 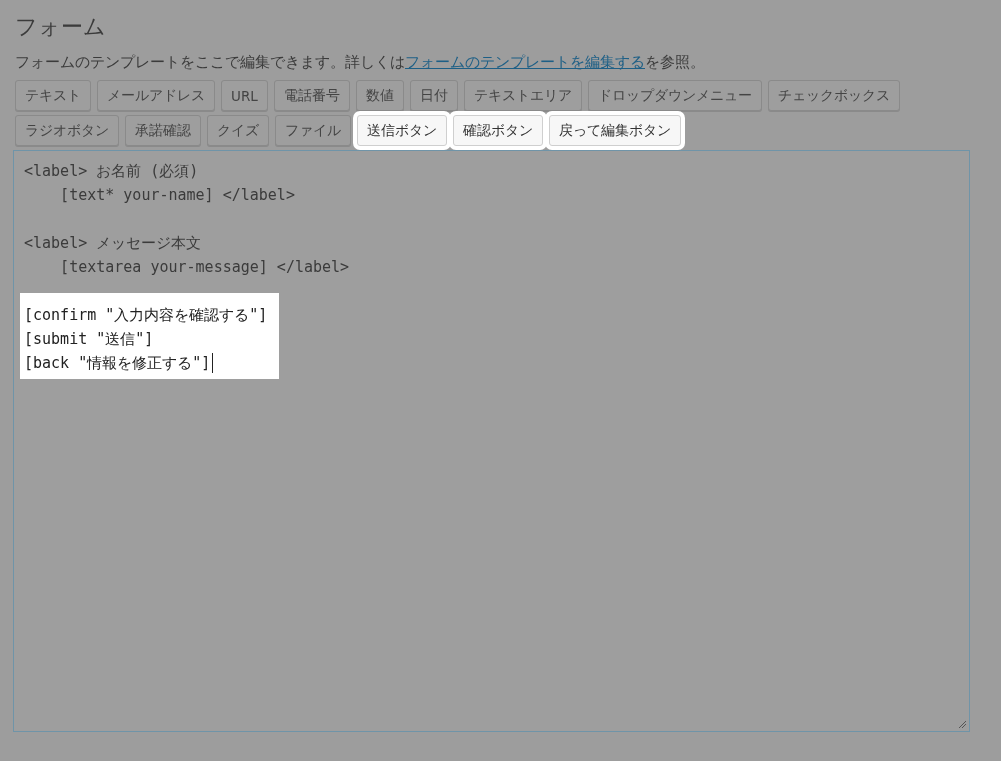 I want to click on tag-button: ラジオボタン, so click(x=67, y=130).